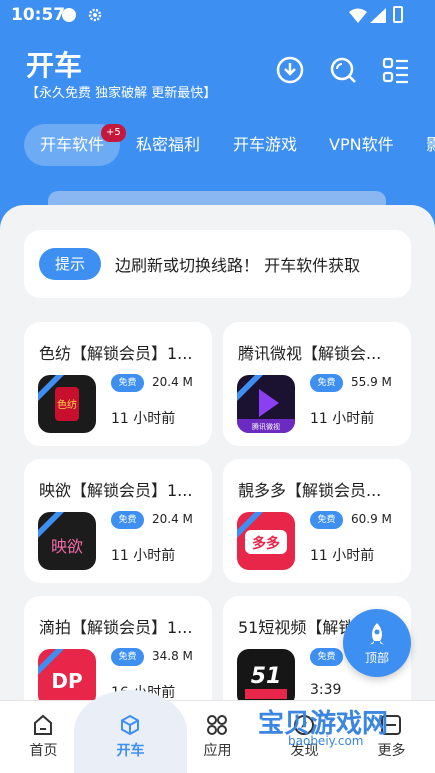 The image size is (435, 773). I want to click on nav-home-label: 首页, so click(43, 751).